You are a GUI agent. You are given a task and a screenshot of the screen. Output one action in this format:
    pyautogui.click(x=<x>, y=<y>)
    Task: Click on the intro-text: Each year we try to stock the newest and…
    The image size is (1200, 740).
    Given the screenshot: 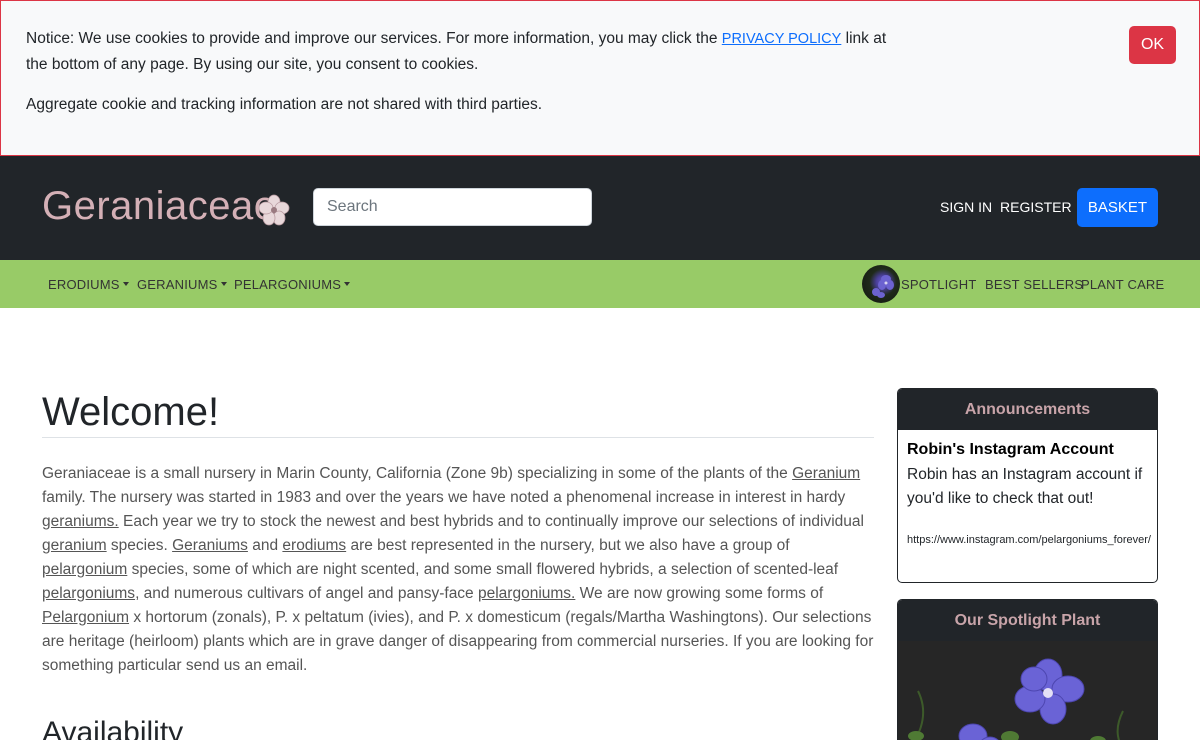 What is the action you would take?
    pyautogui.click(x=491, y=521)
    